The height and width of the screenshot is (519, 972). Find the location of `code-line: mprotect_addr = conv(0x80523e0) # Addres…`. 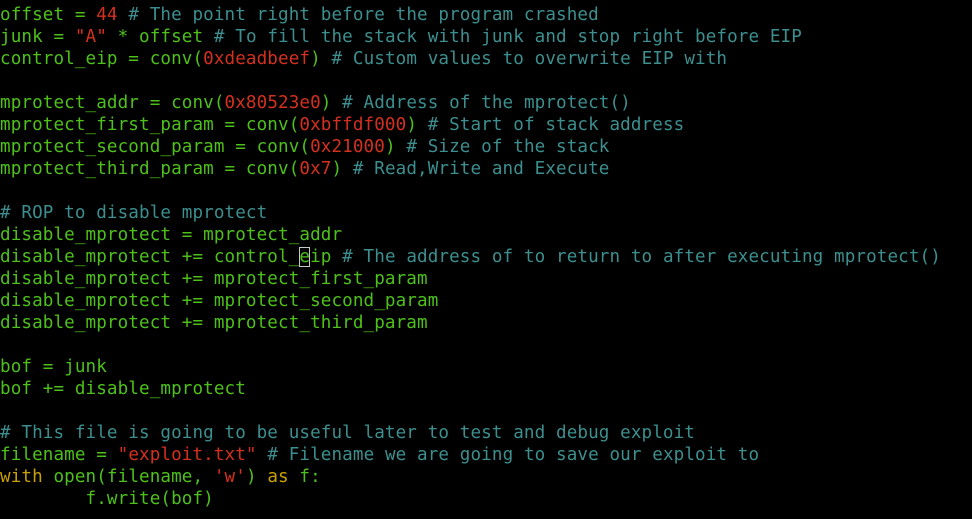

code-line: mprotect_addr = conv(0x80523e0) # Addres… is located at coordinates (486, 103).